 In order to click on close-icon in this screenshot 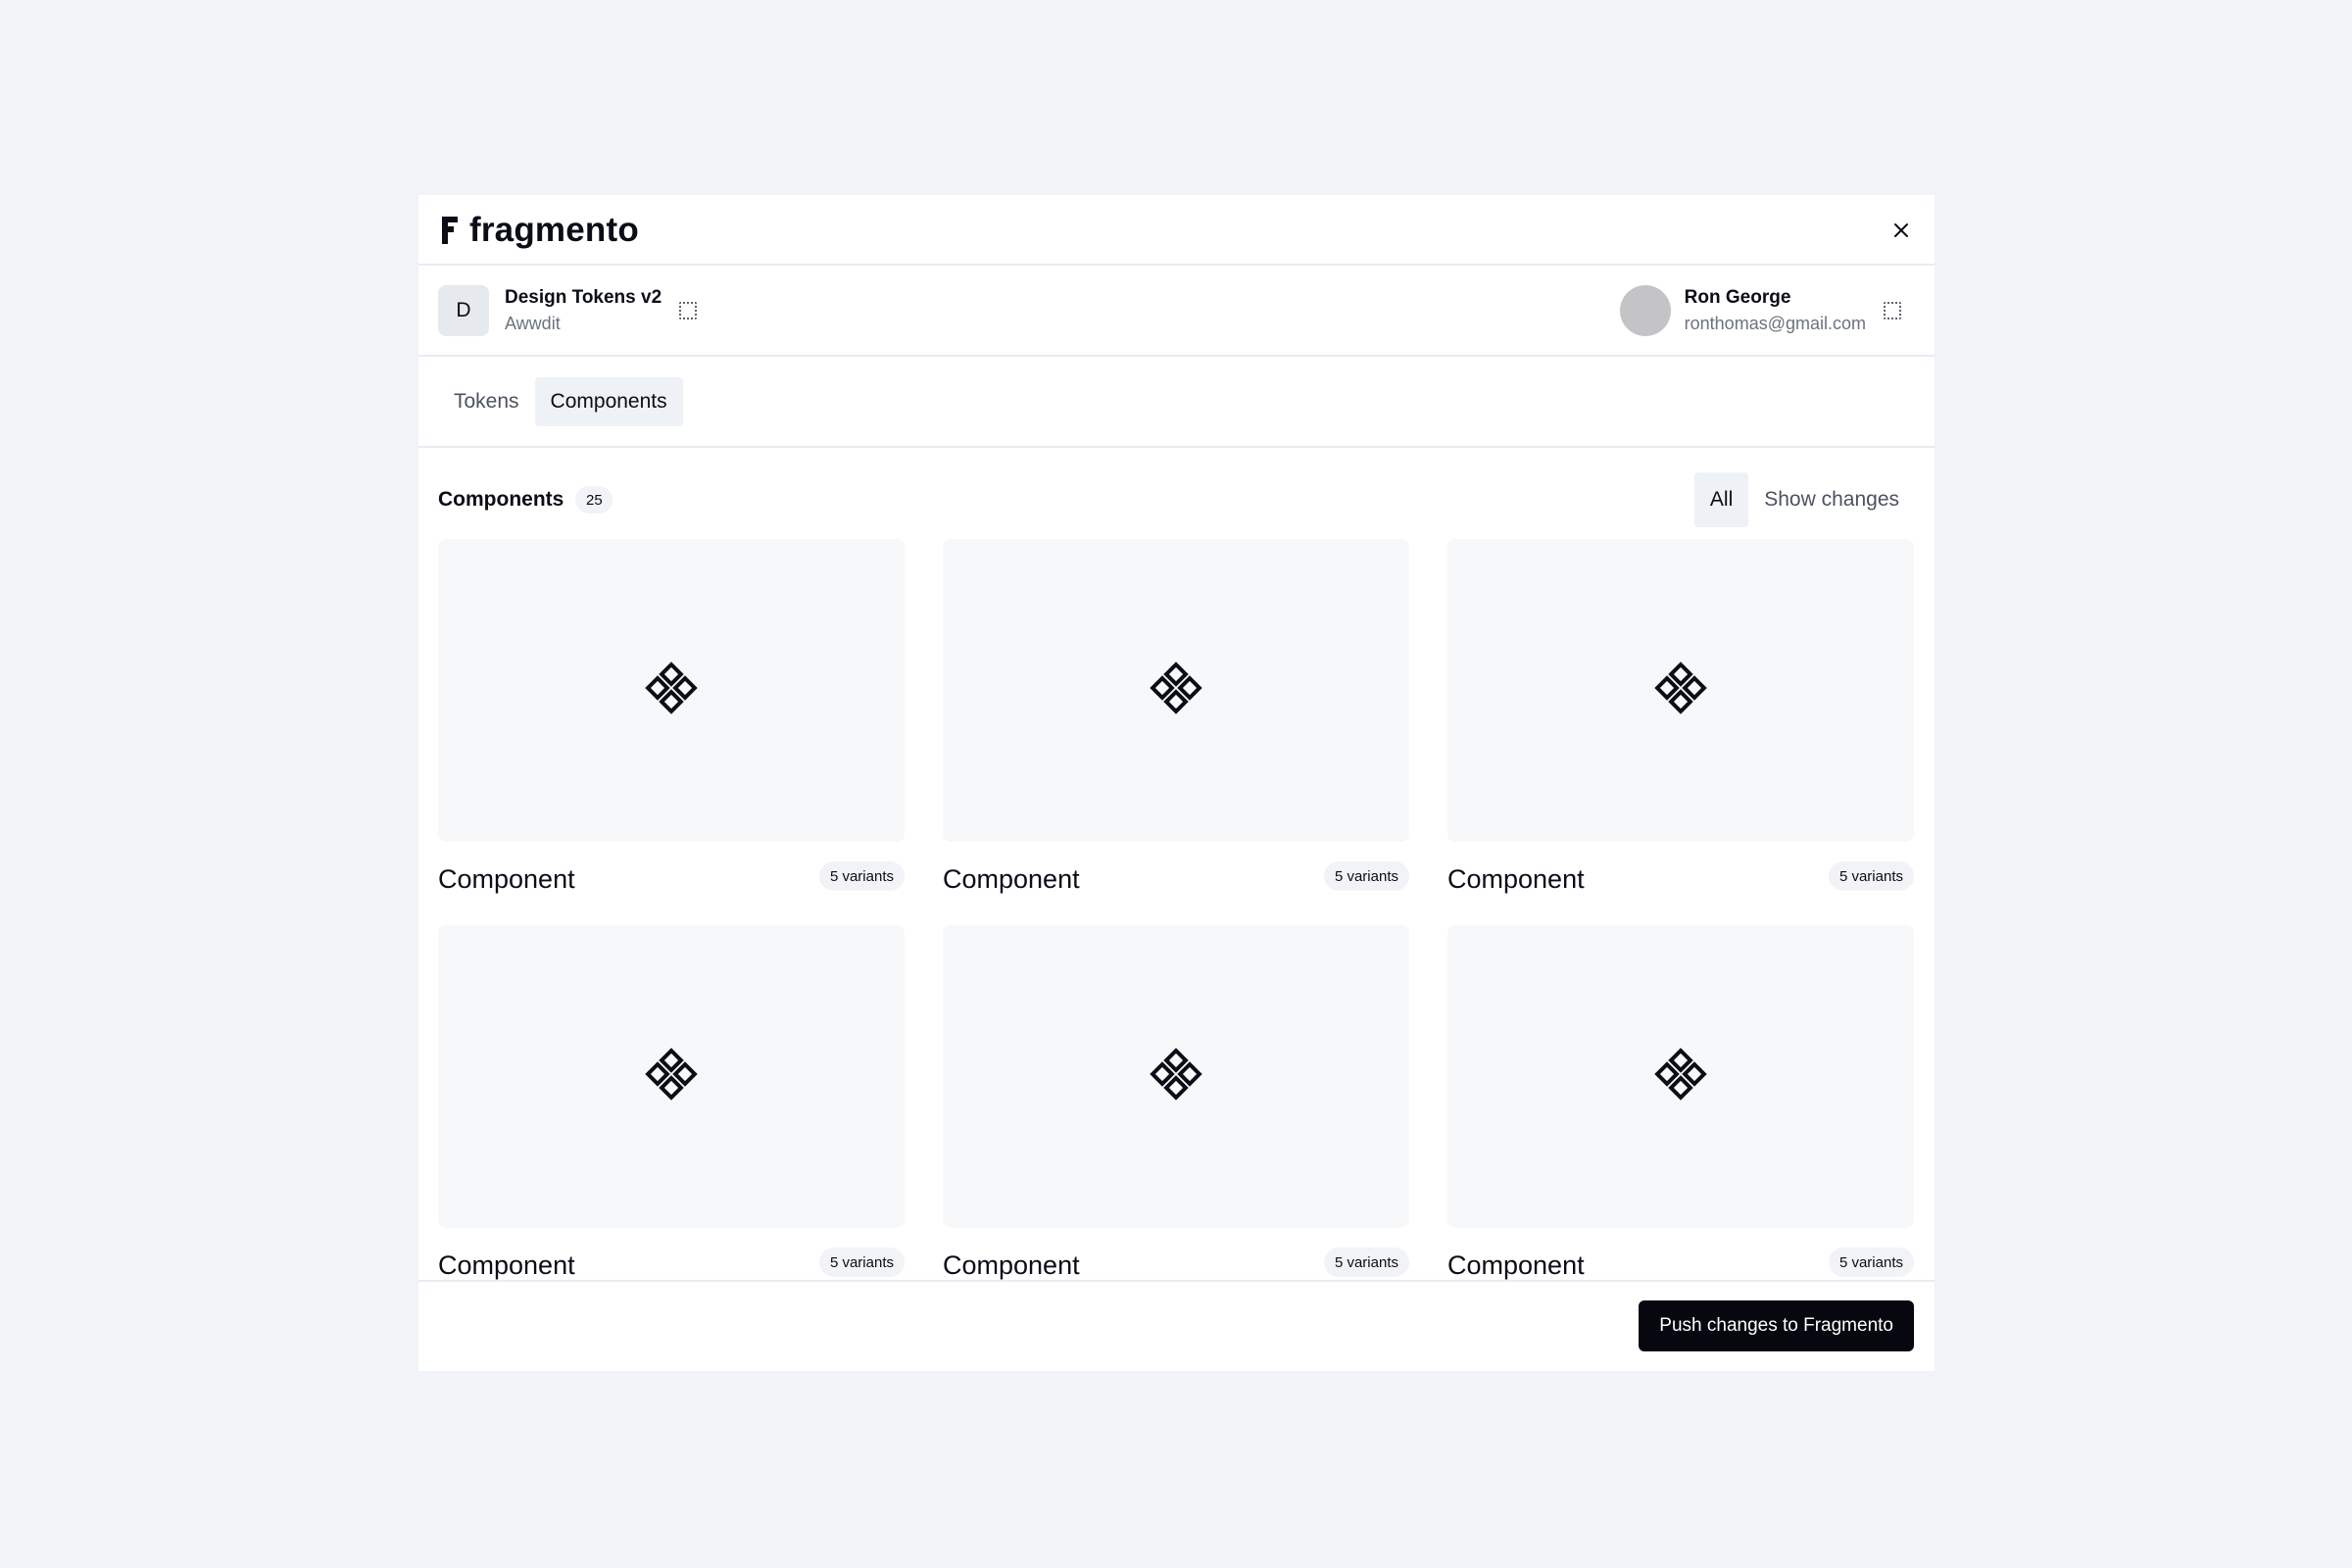, I will do `click(1901, 230)`.